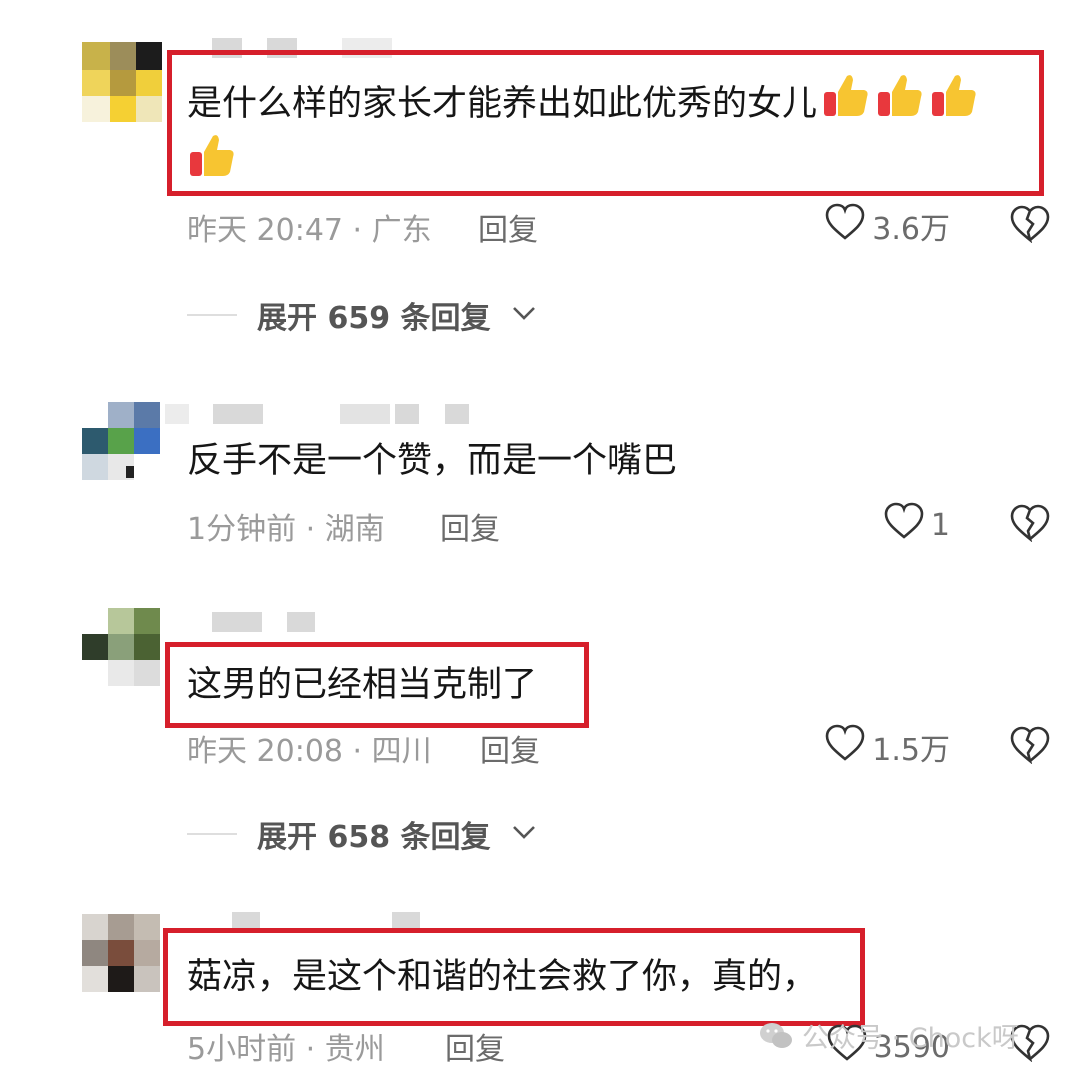 Image resolution: width=1080 pixels, height=1077 pixels. I want to click on comment-meta: 昨天 20:08 · 四川, so click(309, 748).